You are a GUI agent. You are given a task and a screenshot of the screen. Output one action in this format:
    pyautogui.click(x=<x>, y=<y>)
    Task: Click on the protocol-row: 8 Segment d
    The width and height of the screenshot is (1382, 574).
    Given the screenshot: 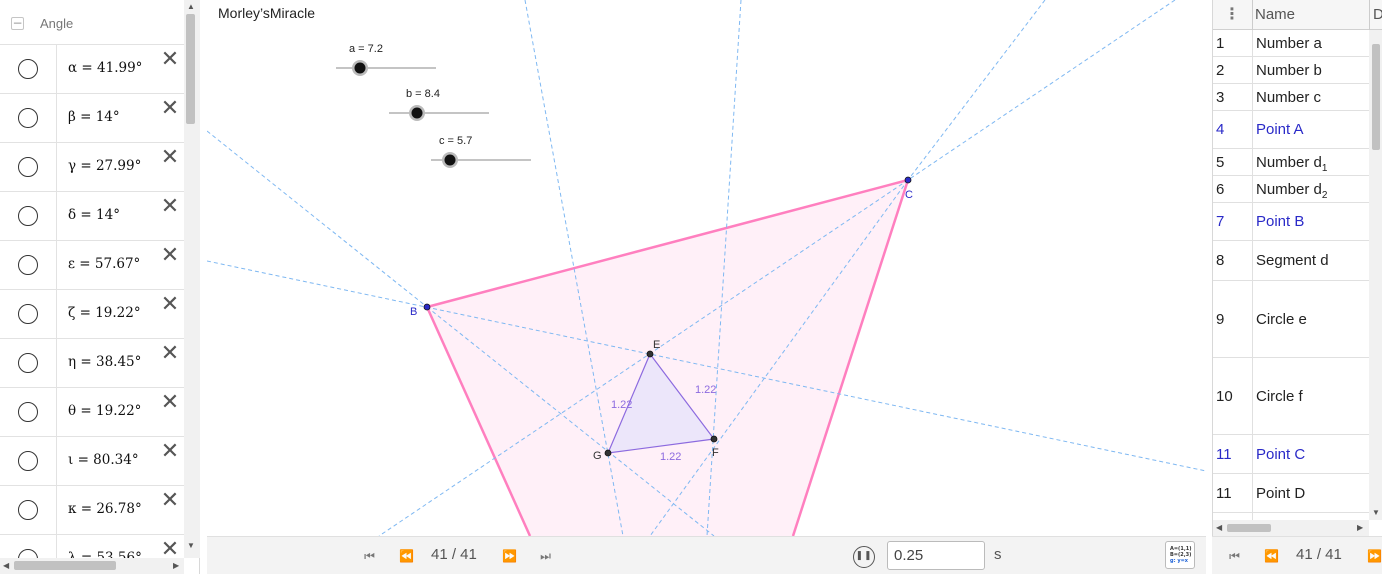 What is the action you would take?
    pyautogui.click(x=1291, y=261)
    